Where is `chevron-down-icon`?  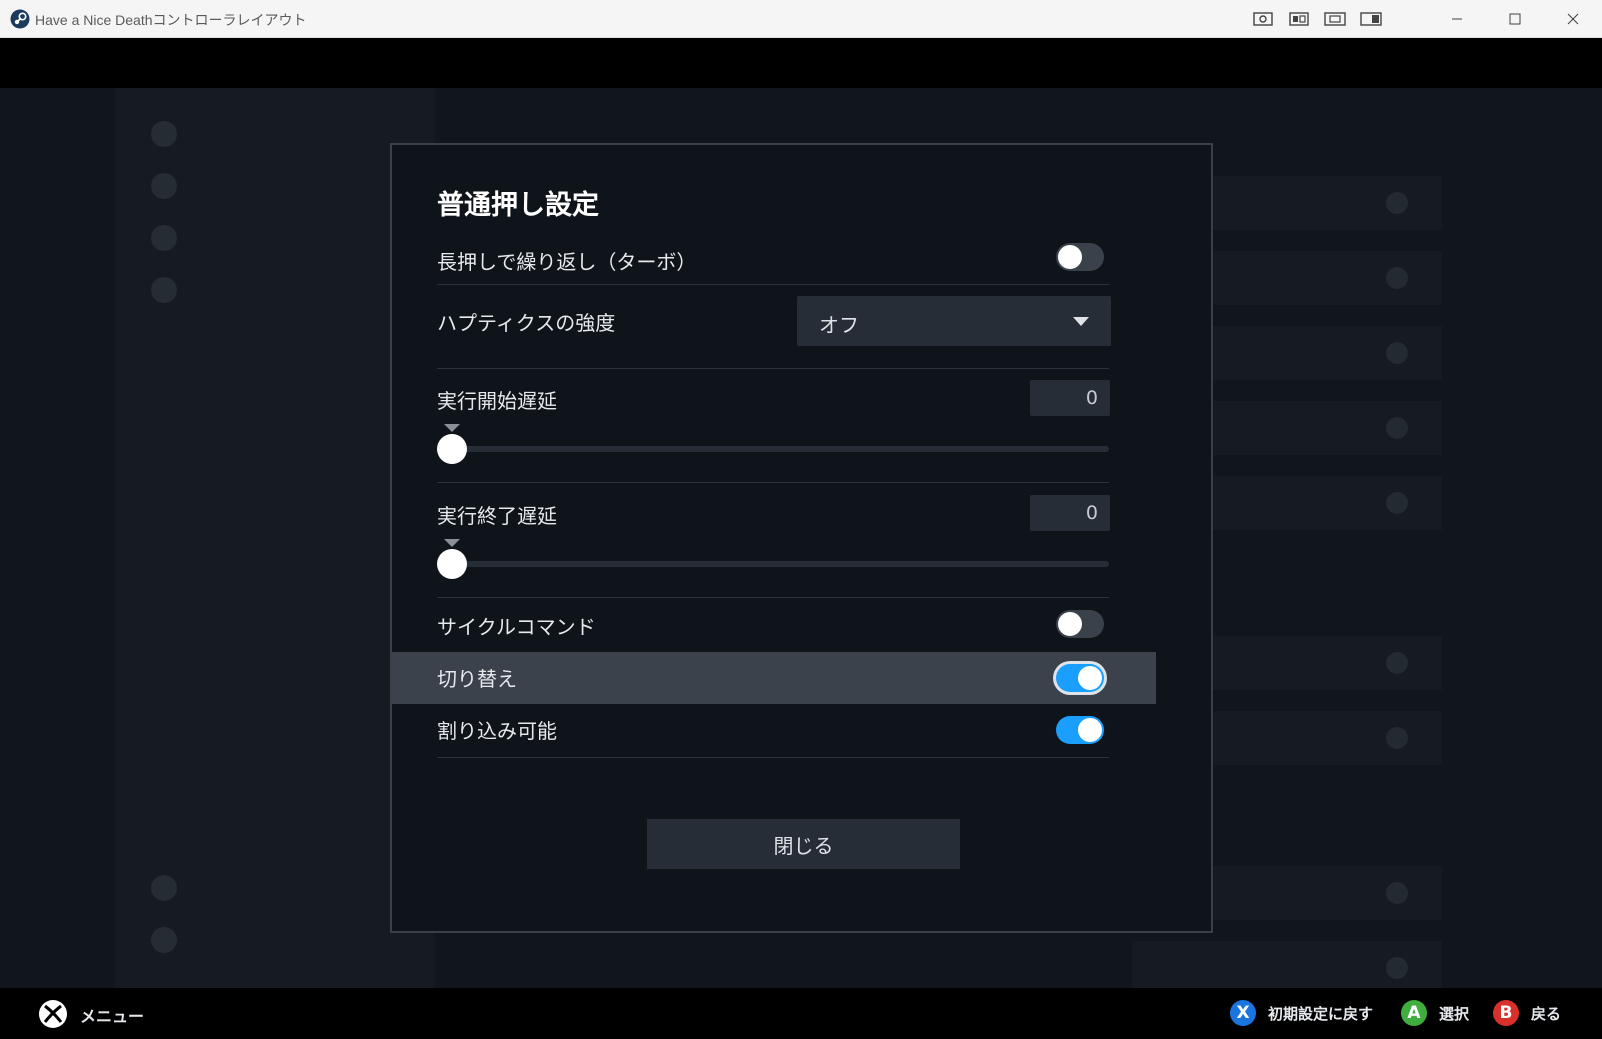 chevron-down-icon is located at coordinates (1081, 321).